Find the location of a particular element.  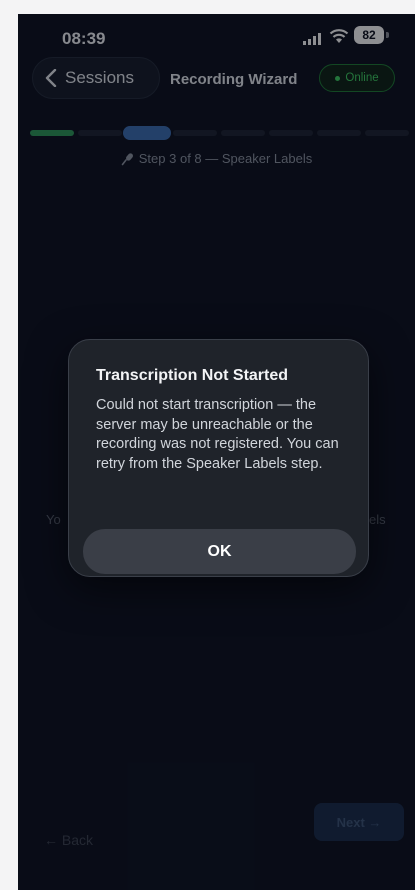

back-button: ← Back is located at coordinates (68, 840).